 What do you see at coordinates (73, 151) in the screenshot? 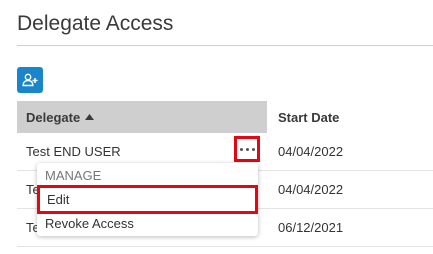
I see `delegate-name: Test END USER` at bounding box center [73, 151].